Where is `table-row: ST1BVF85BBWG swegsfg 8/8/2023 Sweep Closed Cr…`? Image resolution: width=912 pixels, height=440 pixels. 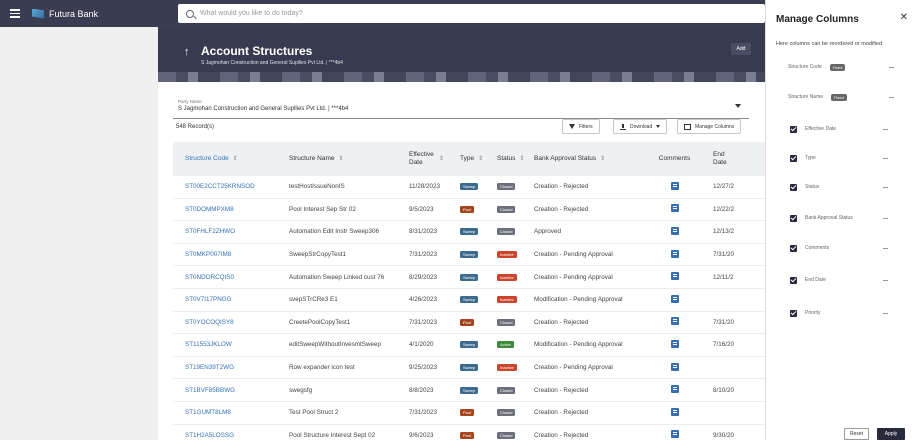
table-row: ST1BVF85BBWG swegsfg 8/8/2023 Sweep Closed Cr… is located at coordinates (469, 390).